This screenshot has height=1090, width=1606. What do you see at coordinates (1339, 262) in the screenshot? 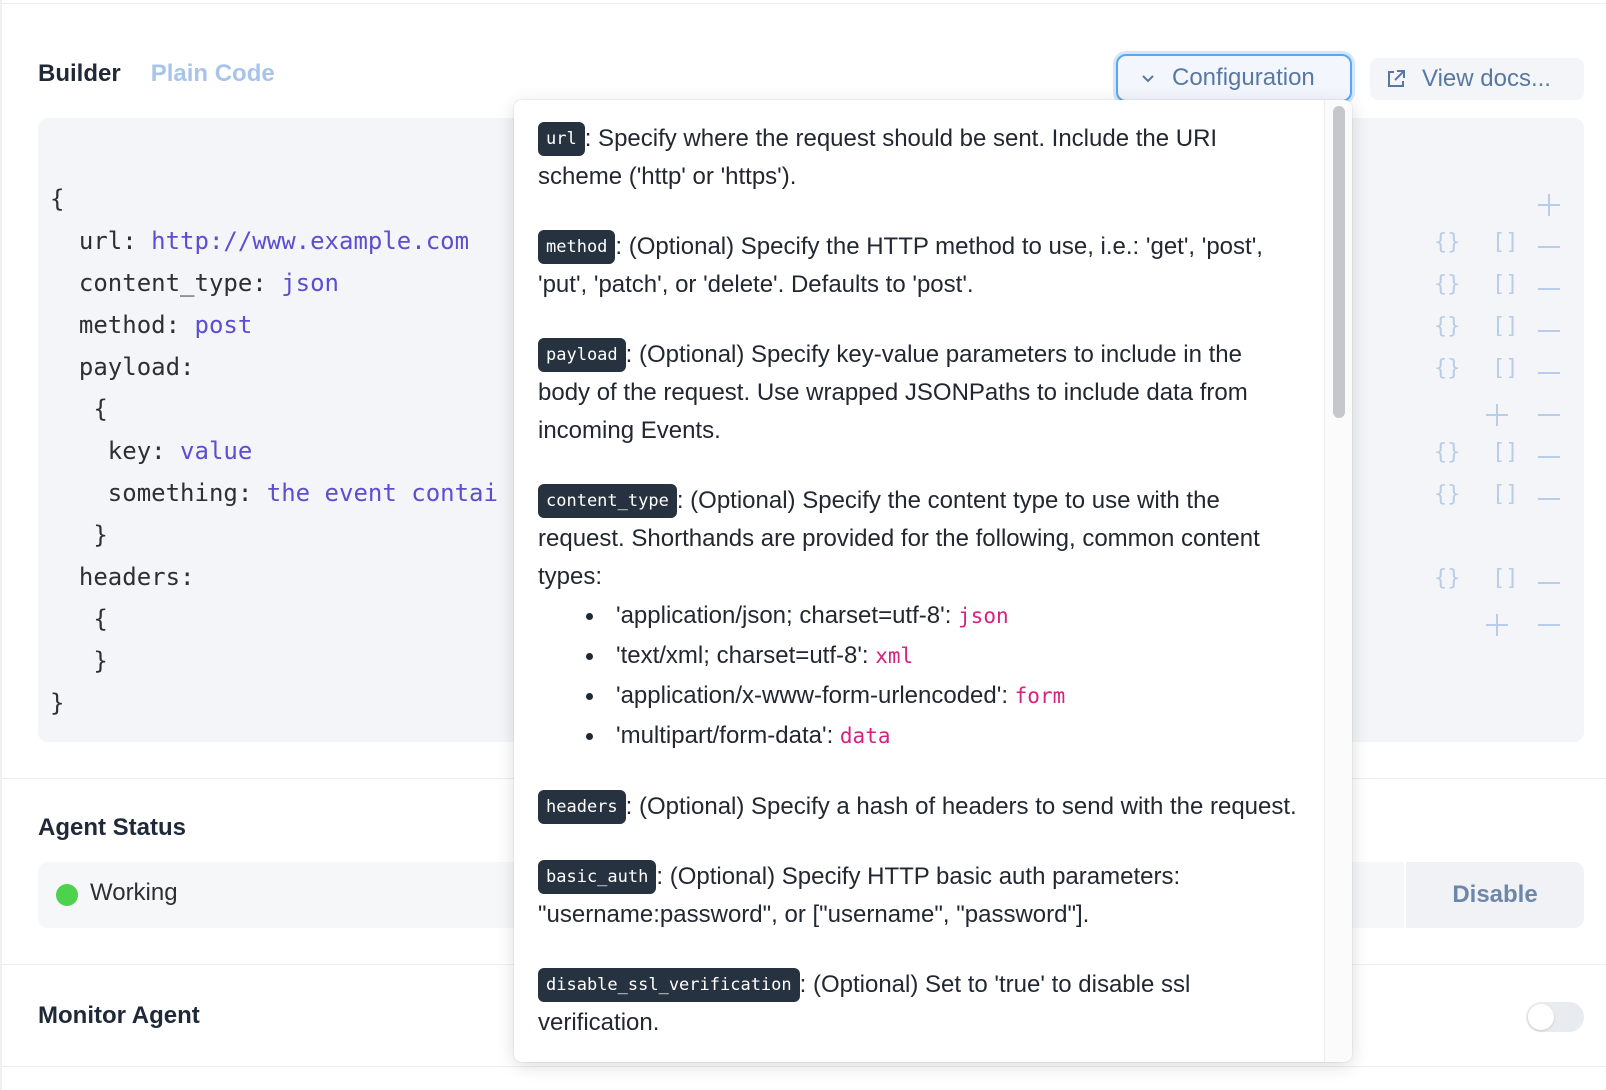
I see `scrollbar-thumb` at bounding box center [1339, 262].